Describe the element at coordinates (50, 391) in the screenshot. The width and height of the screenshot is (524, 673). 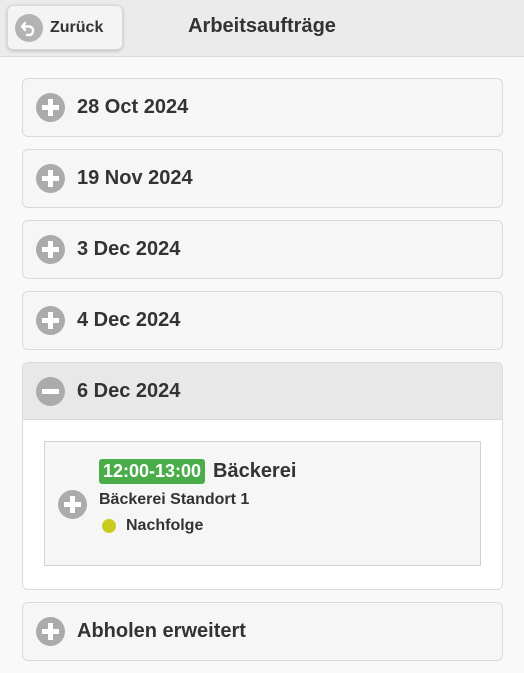
I see `minus-icon` at that location.